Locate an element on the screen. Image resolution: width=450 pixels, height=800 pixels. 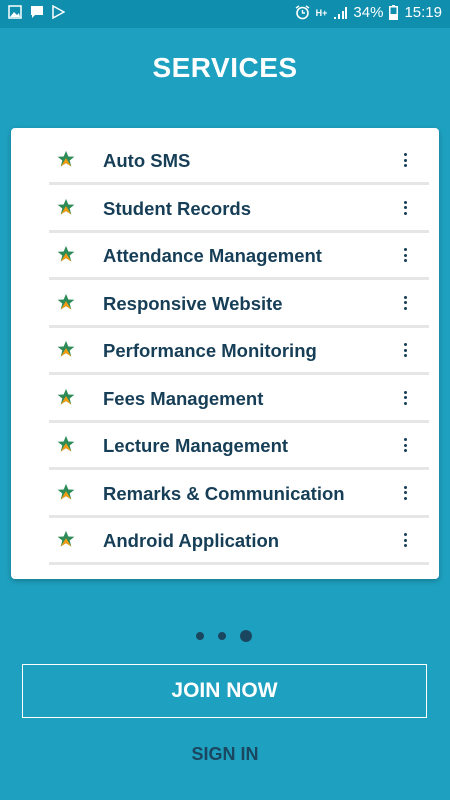
service-row: Performance Monitoring is located at coordinates (244, 352).